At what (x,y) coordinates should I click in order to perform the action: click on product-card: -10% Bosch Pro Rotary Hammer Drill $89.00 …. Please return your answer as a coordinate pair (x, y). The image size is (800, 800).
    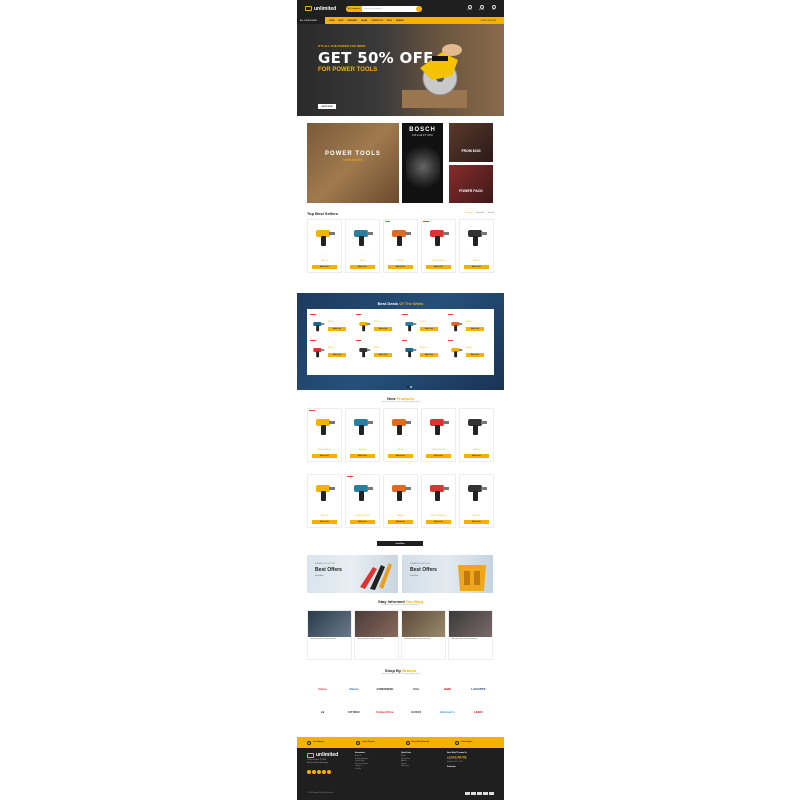
    Looking at the image, I should click on (324, 435).